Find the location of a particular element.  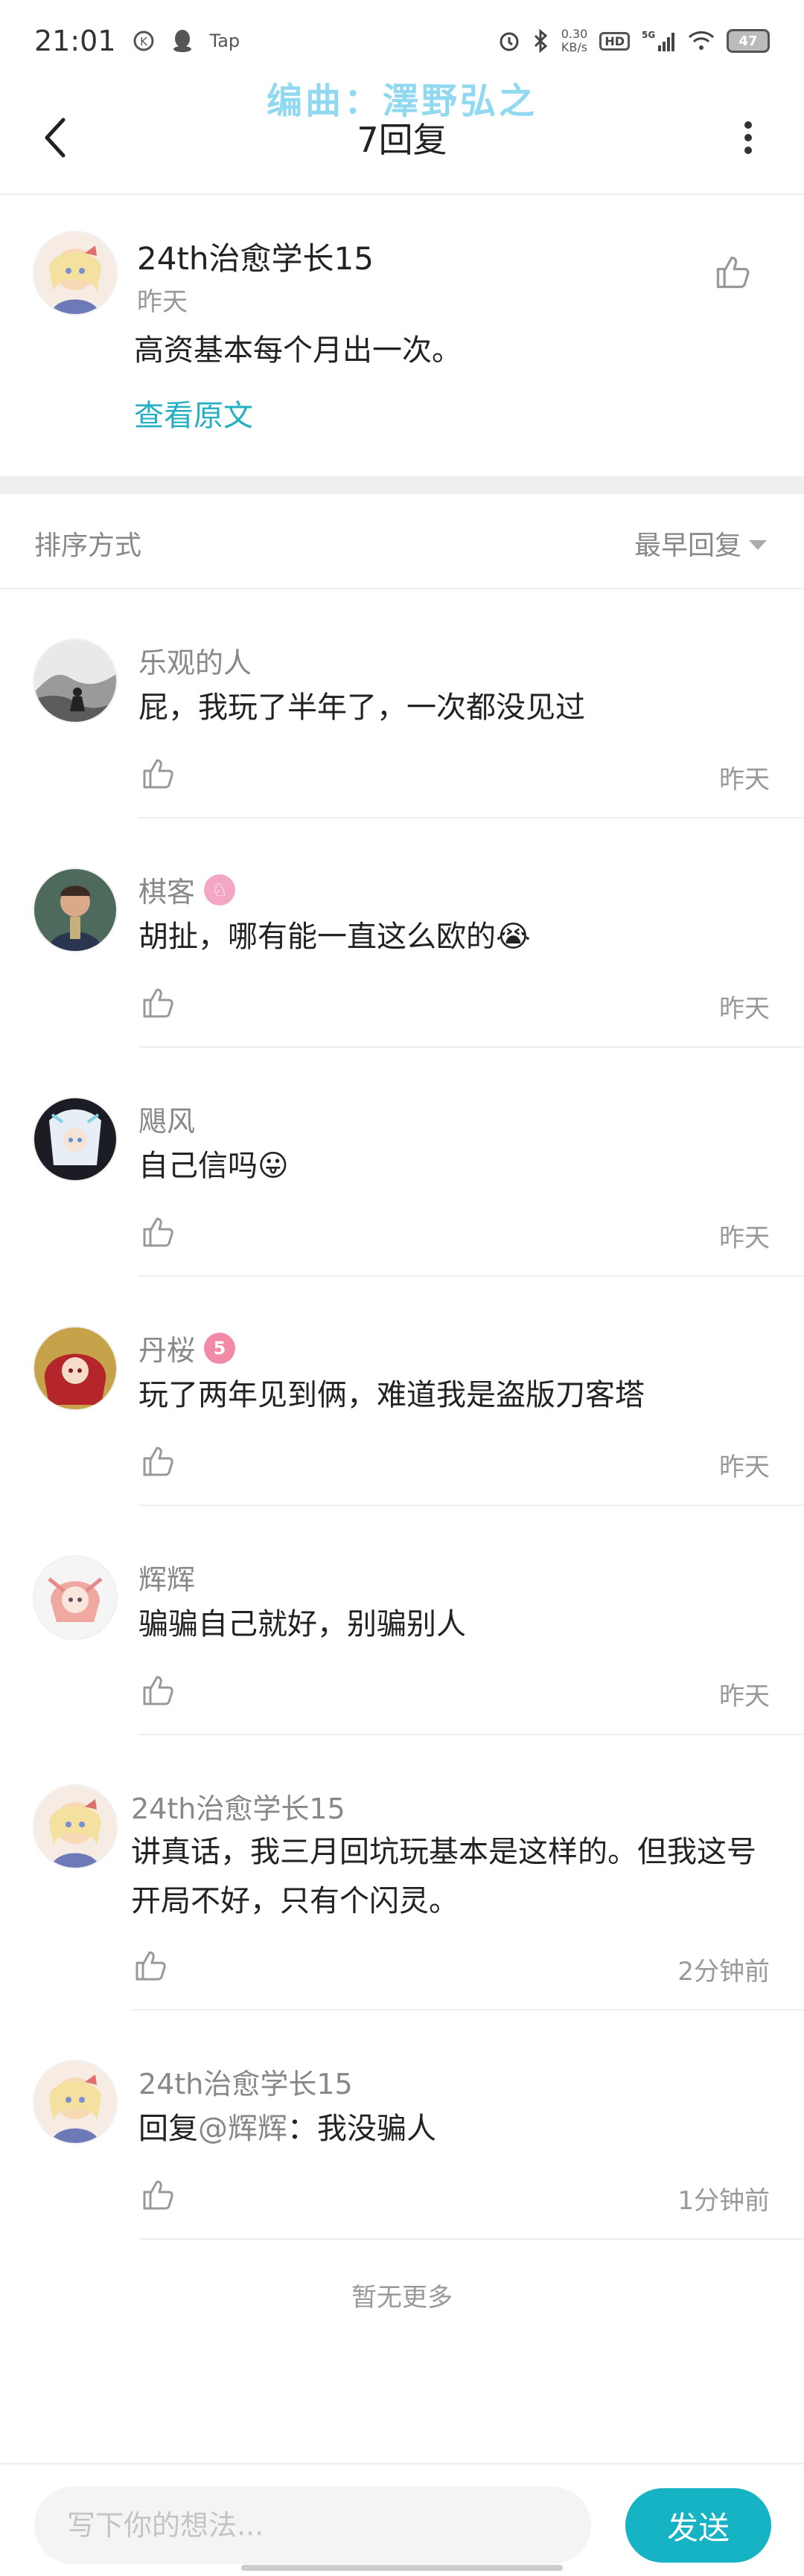

reply-item: 24th治愈学长15 回复@辉辉：我没骗人 1分钟前 is located at coordinates (402, 2150).